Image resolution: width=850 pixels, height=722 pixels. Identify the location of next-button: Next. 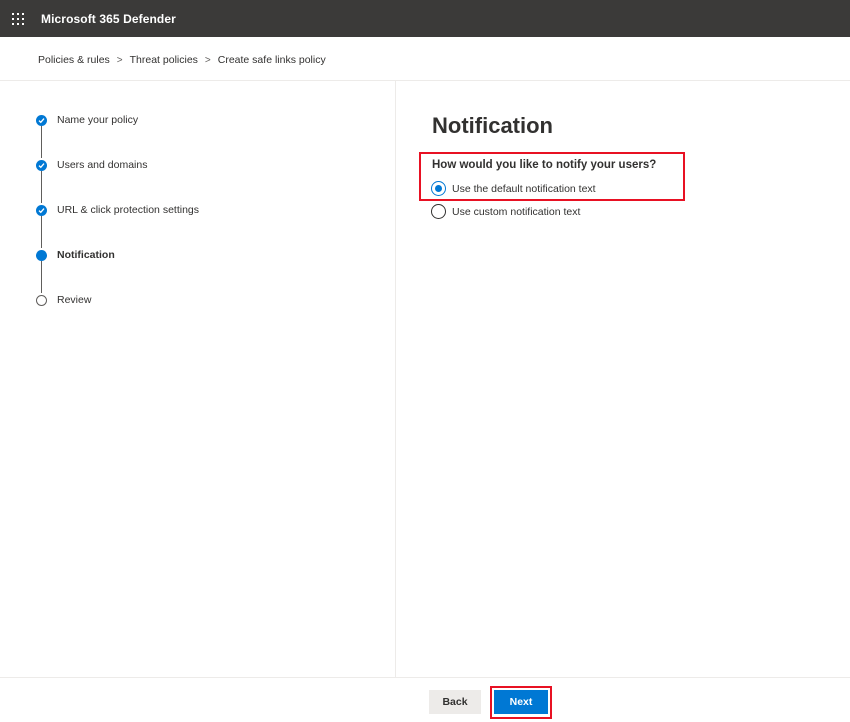
(521, 702).